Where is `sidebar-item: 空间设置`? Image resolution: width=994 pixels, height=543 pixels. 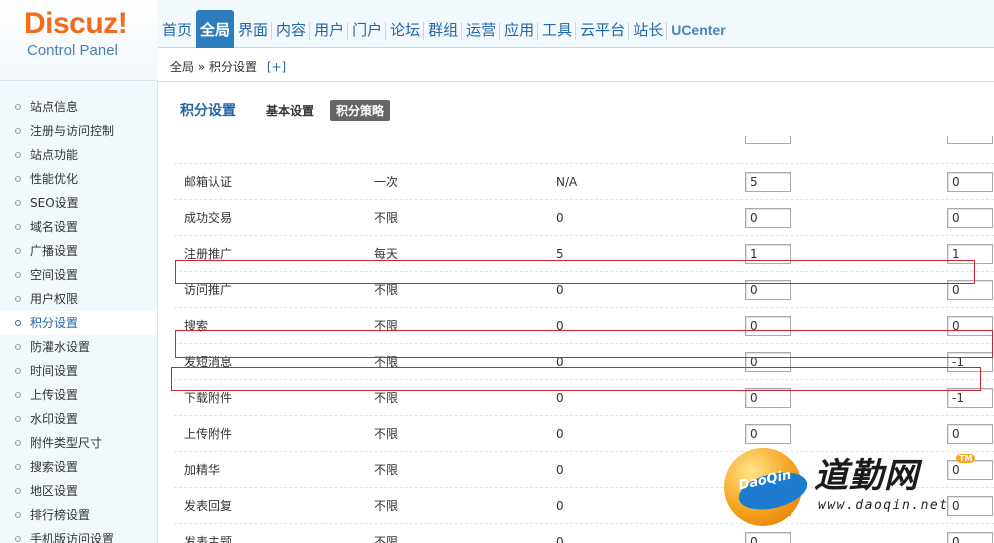
sidebar-item: 空间设置 is located at coordinates (78, 275).